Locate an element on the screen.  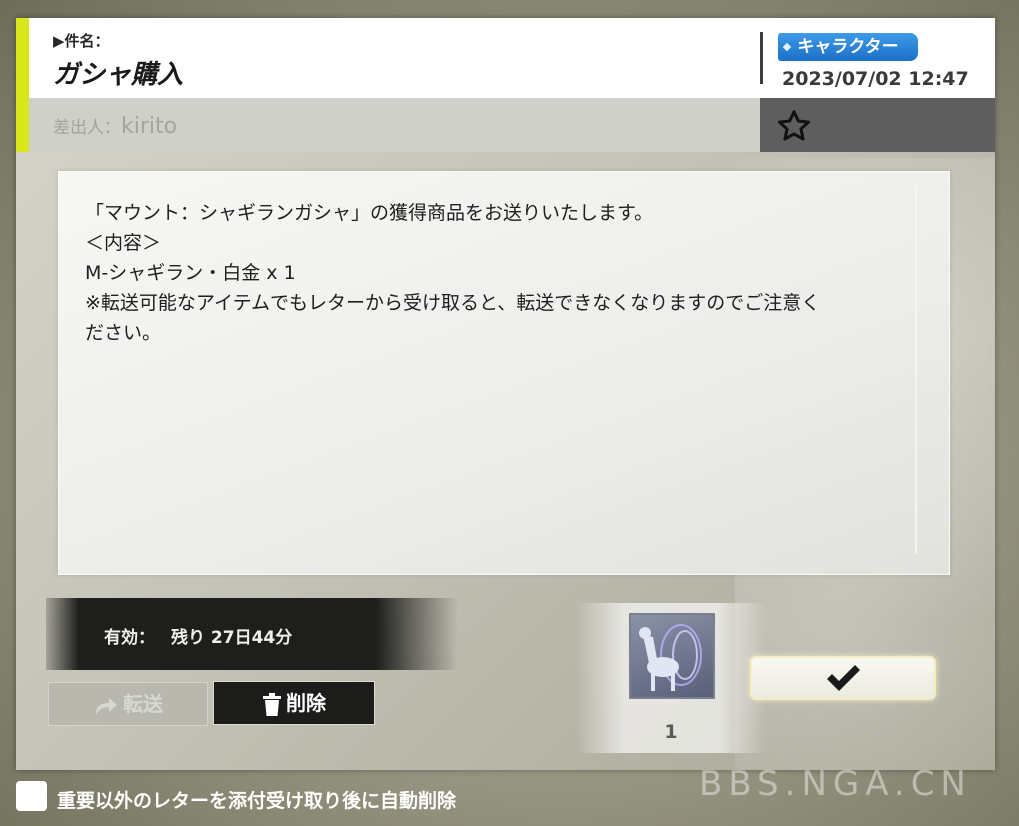
forward-button: 転送 is located at coordinates (128, 704).